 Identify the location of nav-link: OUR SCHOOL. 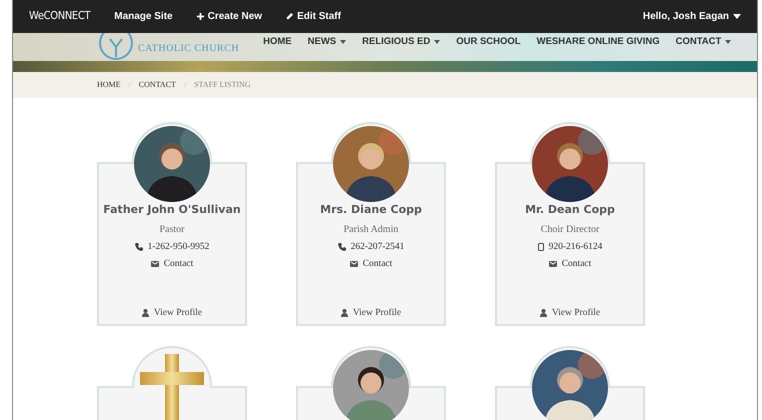
(488, 42).